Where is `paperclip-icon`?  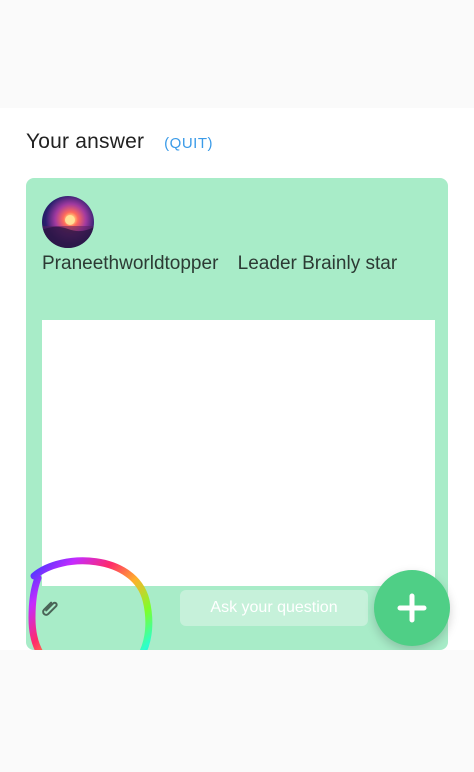
paperclip-icon is located at coordinates (50, 608).